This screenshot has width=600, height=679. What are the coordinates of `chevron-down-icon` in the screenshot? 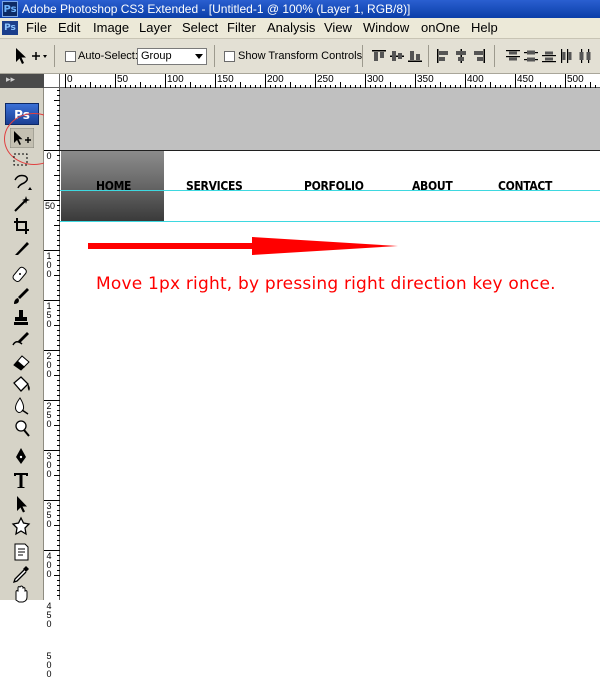 It's located at (199, 56).